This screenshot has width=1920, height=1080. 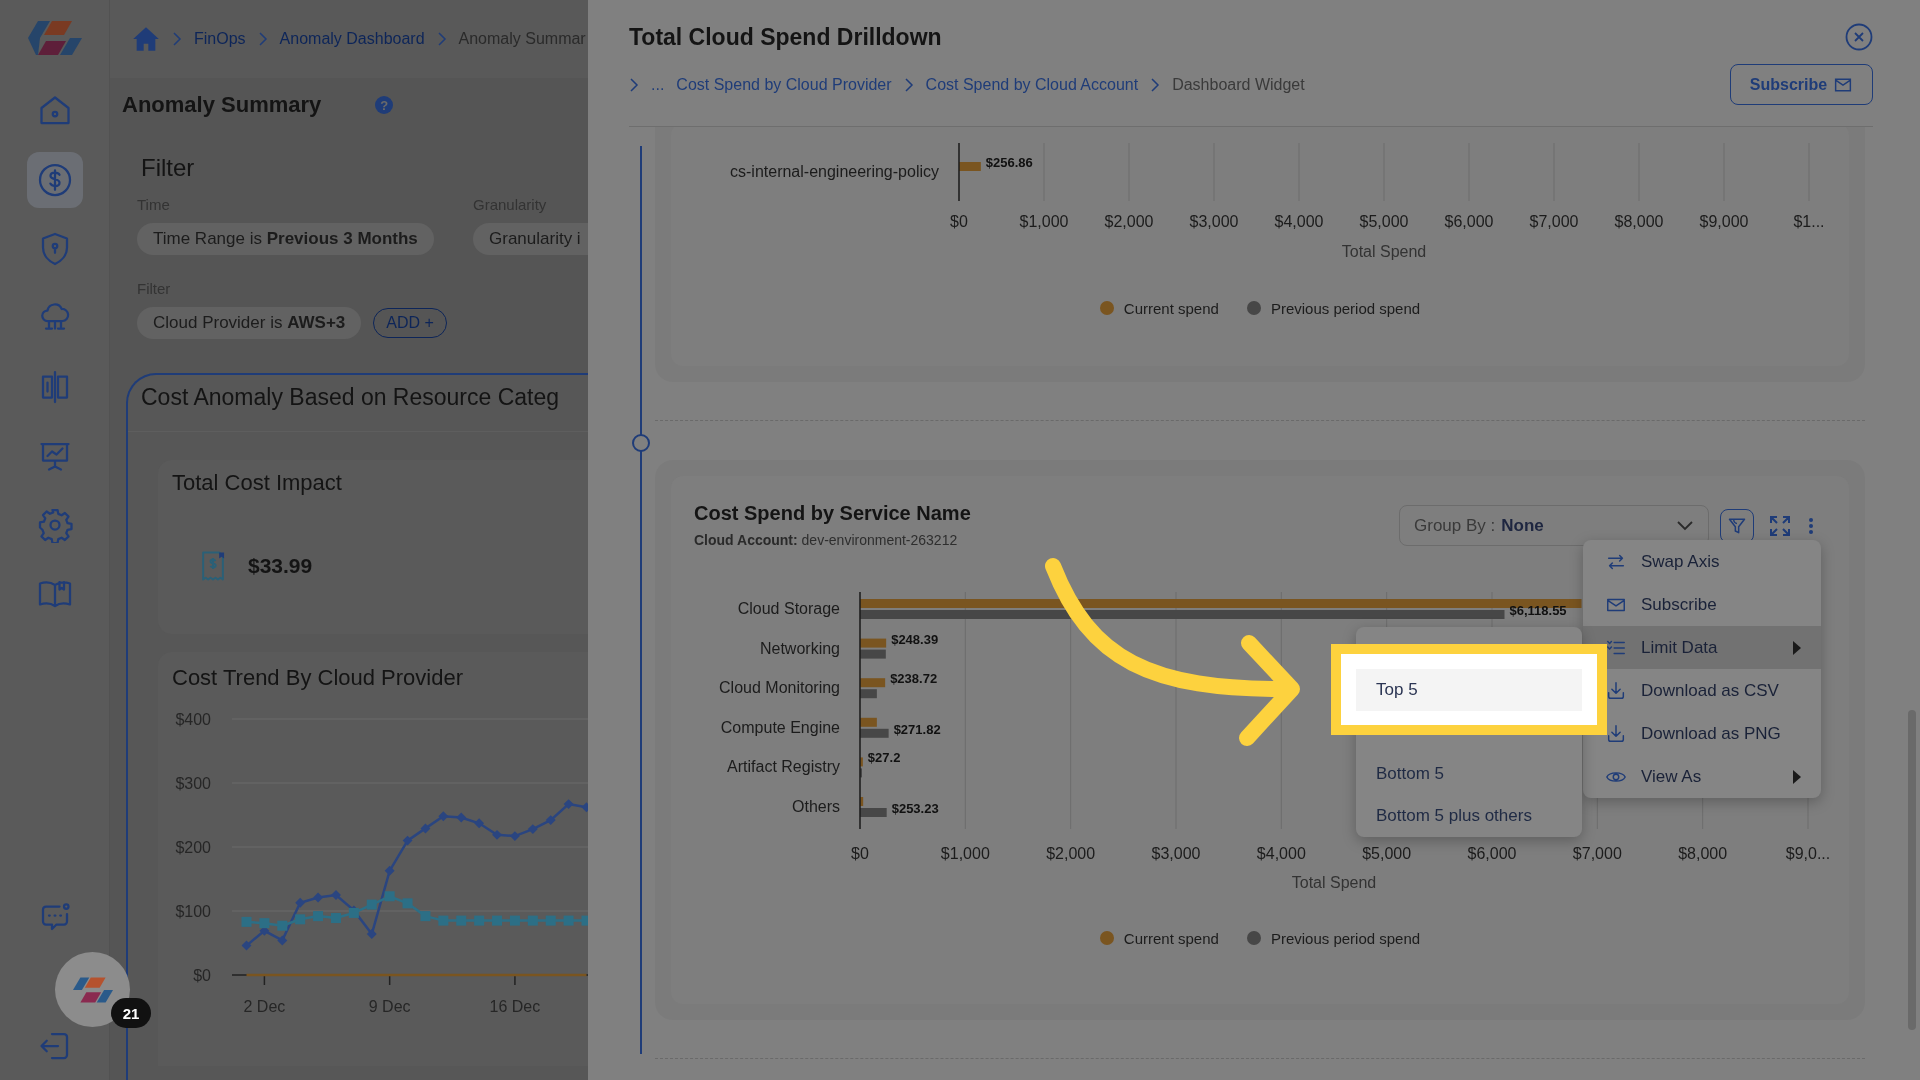 I want to click on menu-label: Swap Axis, so click(x=1681, y=561).